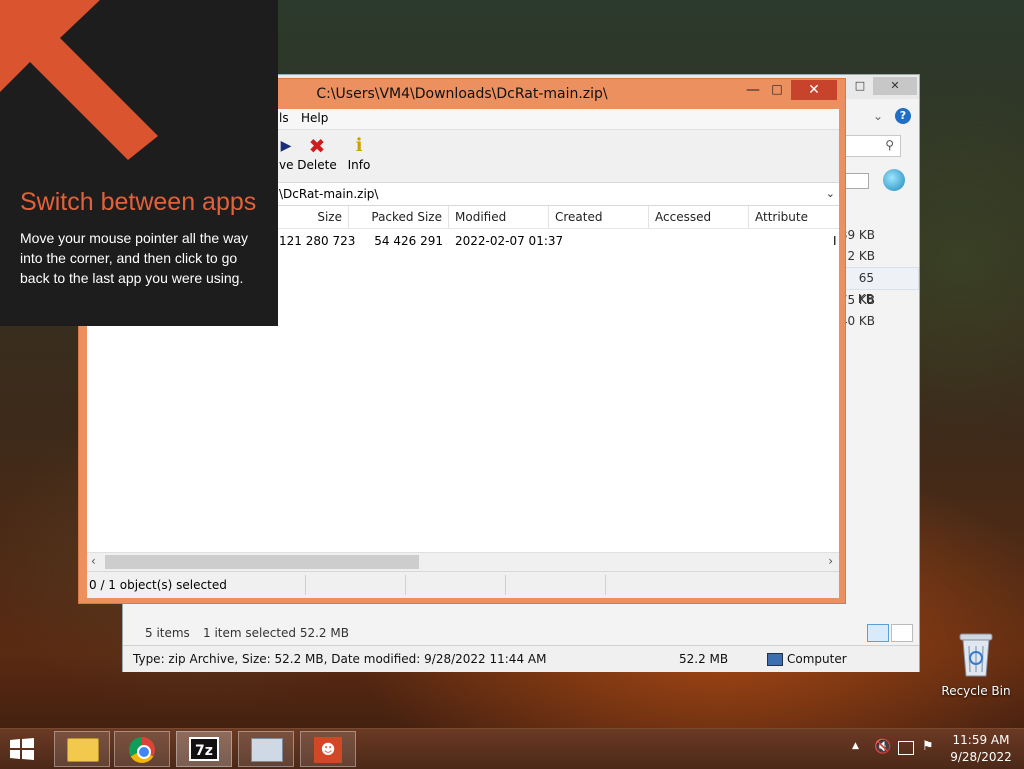 The height and width of the screenshot is (769, 1024). What do you see at coordinates (522, 633) in the screenshot?
I see `explorer-status-bar: 5 items 1 item selected 52.2 MB` at bounding box center [522, 633].